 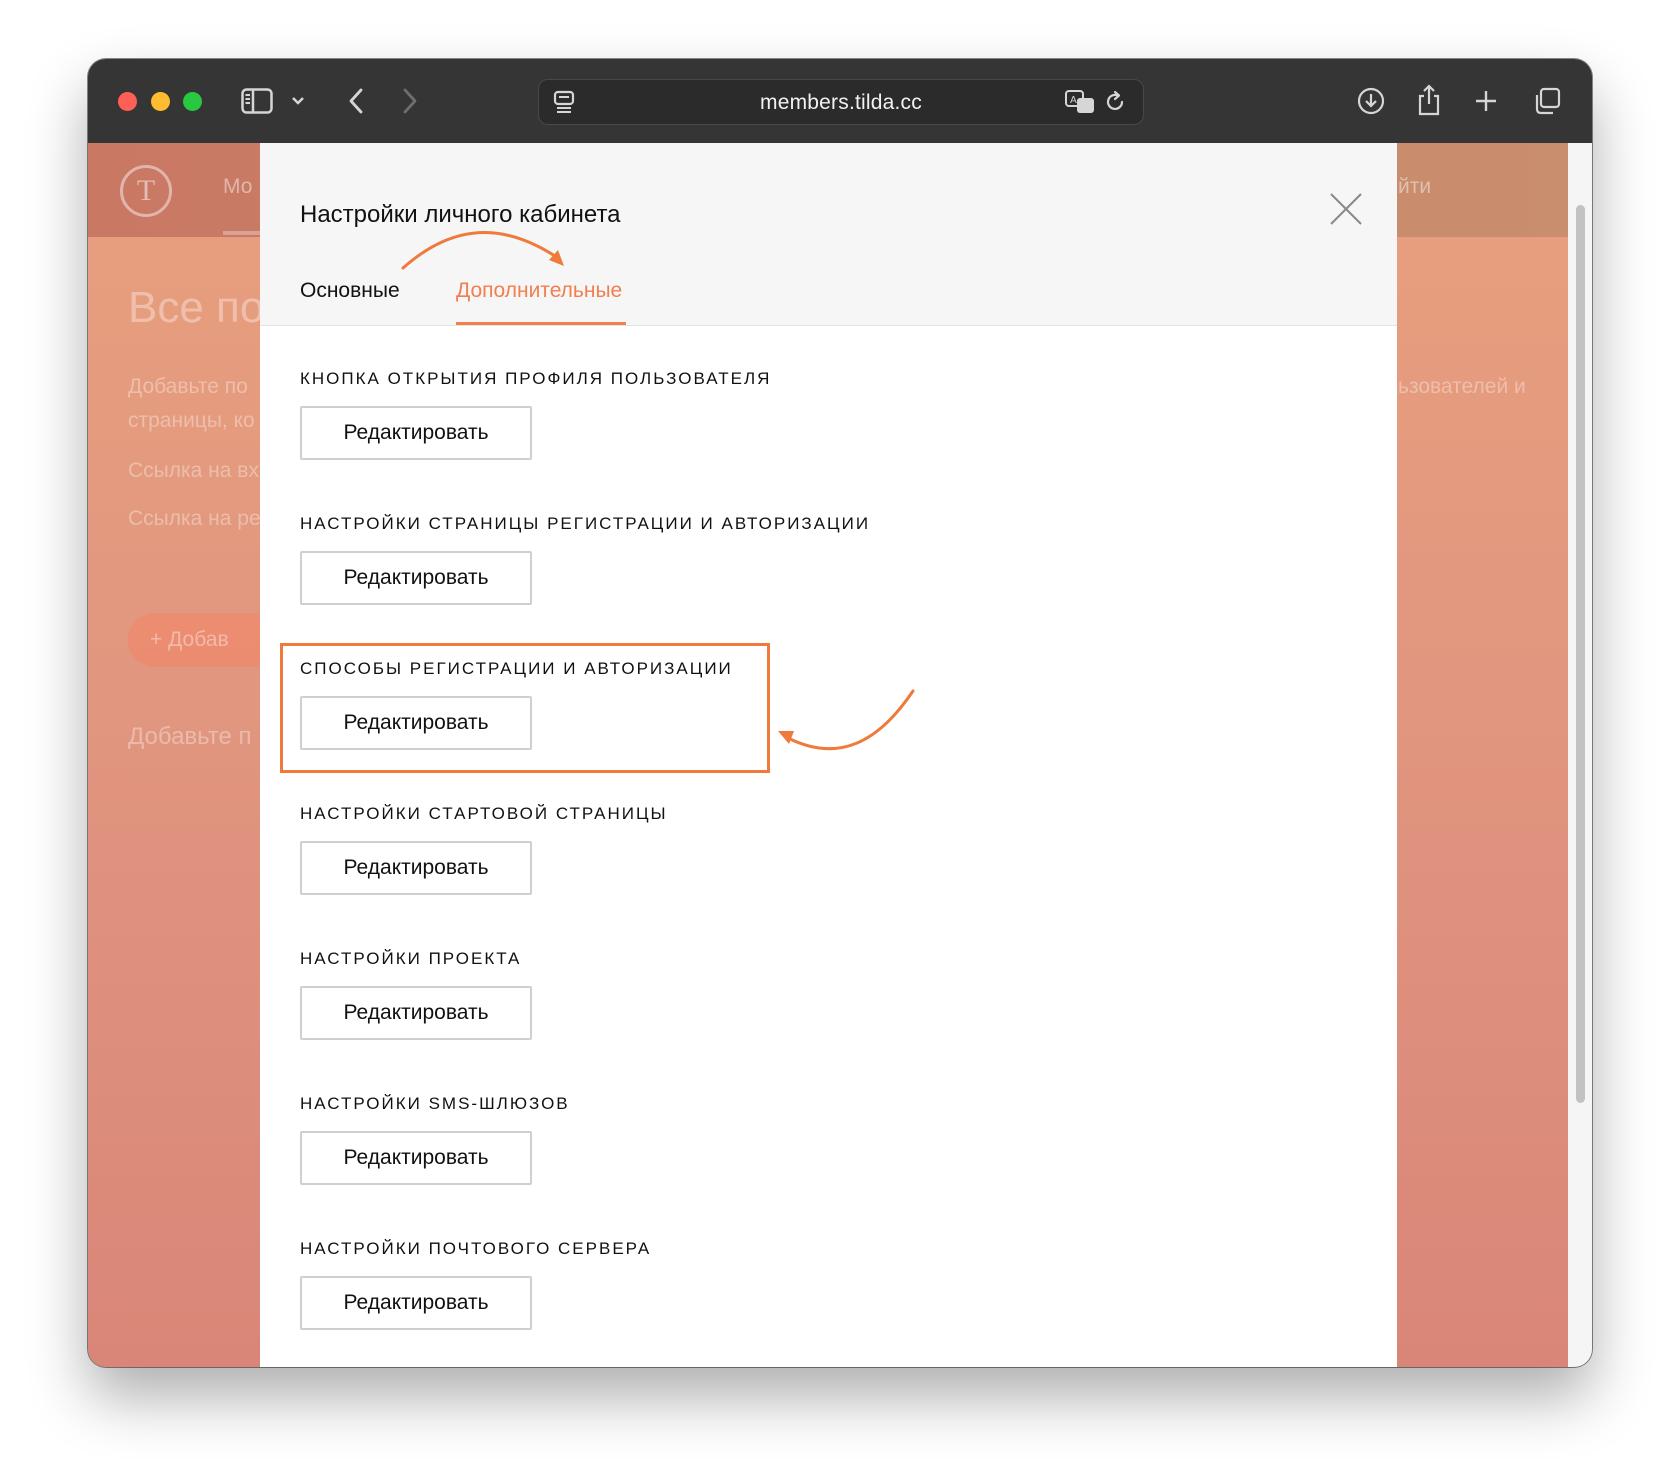 What do you see at coordinates (257, 101) in the screenshot?
I see `sidebar-icon` at bounding box center [257, 101].